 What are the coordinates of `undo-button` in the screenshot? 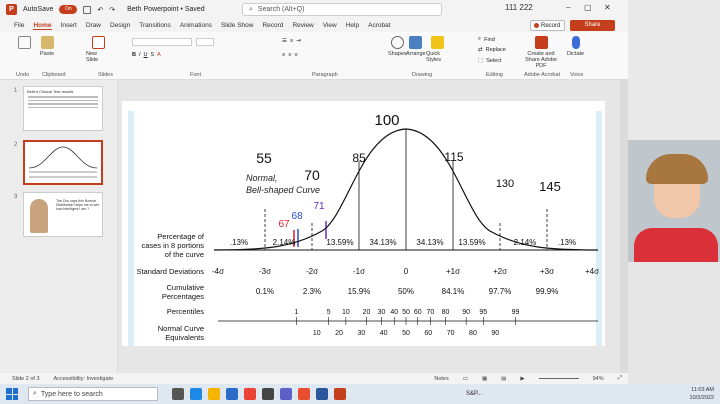 It's located at (24, 43).